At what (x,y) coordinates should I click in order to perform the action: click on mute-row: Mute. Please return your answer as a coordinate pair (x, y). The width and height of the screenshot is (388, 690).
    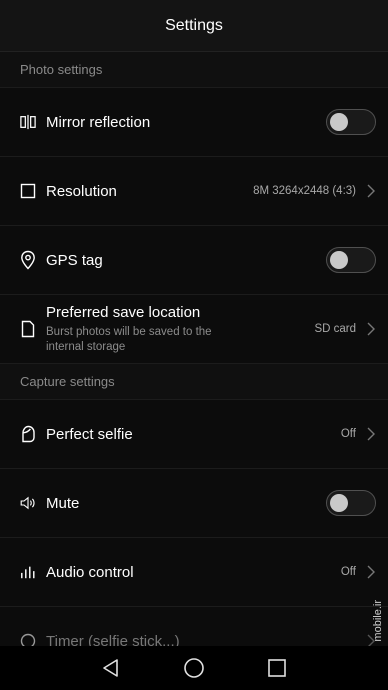
    Looking at the image, I should click on (194, 503).